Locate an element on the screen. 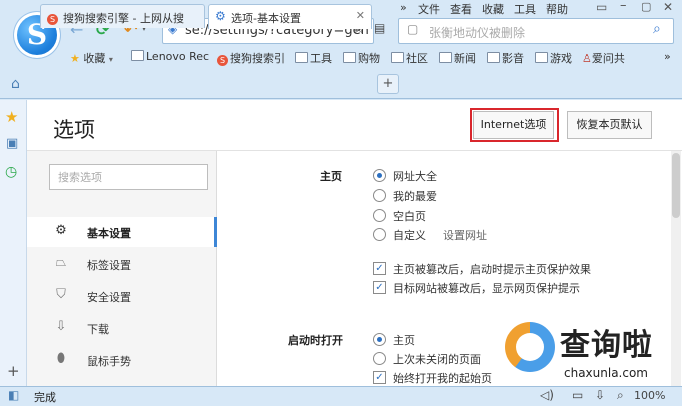  sidebar-item-label: 鼠标手势 is located at coordinates (109, 361).